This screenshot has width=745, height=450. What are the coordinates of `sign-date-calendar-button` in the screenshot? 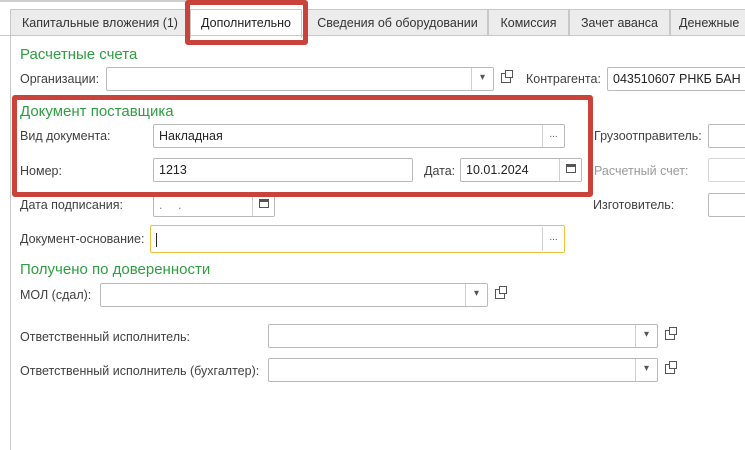 It's located at (263, 205).